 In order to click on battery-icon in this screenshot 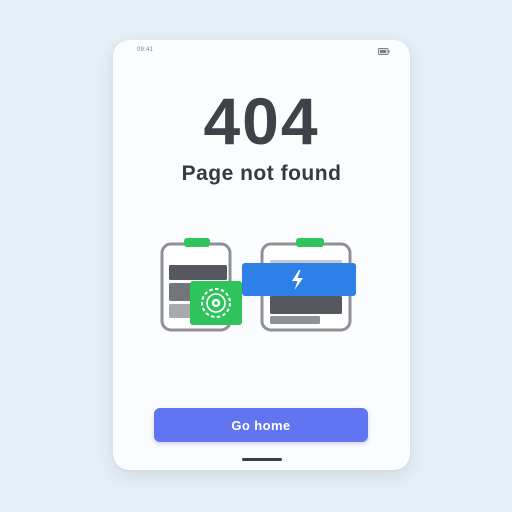, I will do `click(384, 51)`.